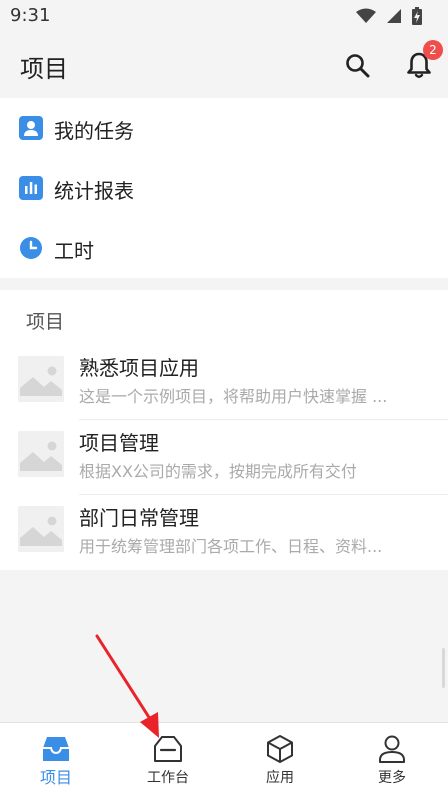  I want to click on nav-label: 更多, so click(392, 778).